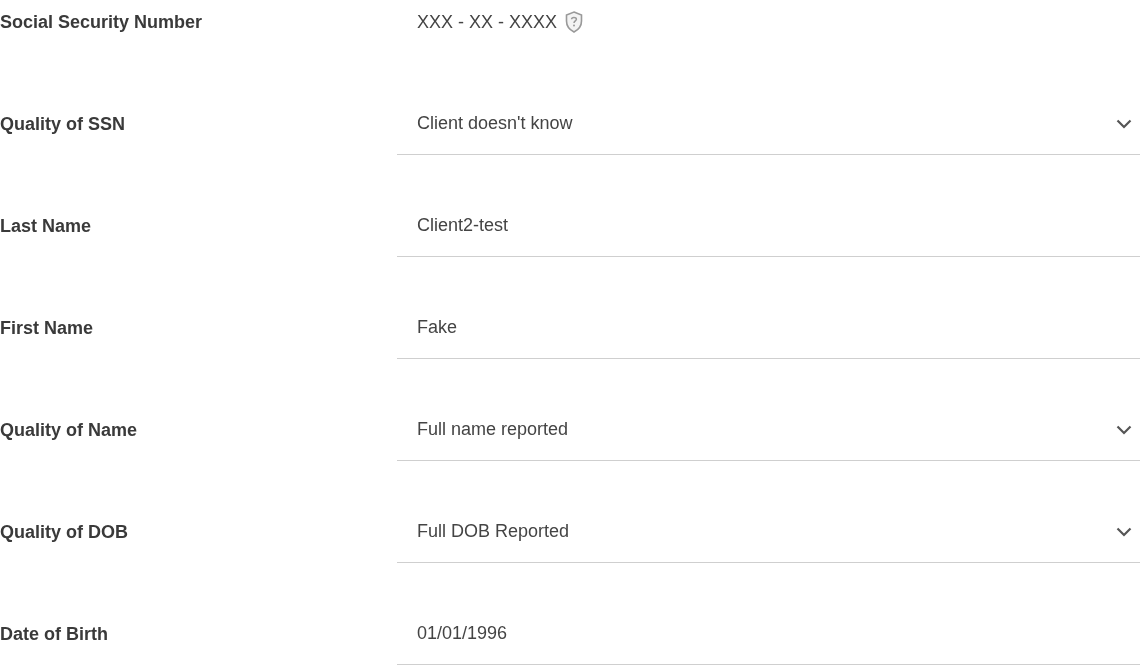  I want to click on field-label: Social Security Number, so click(101, 22).